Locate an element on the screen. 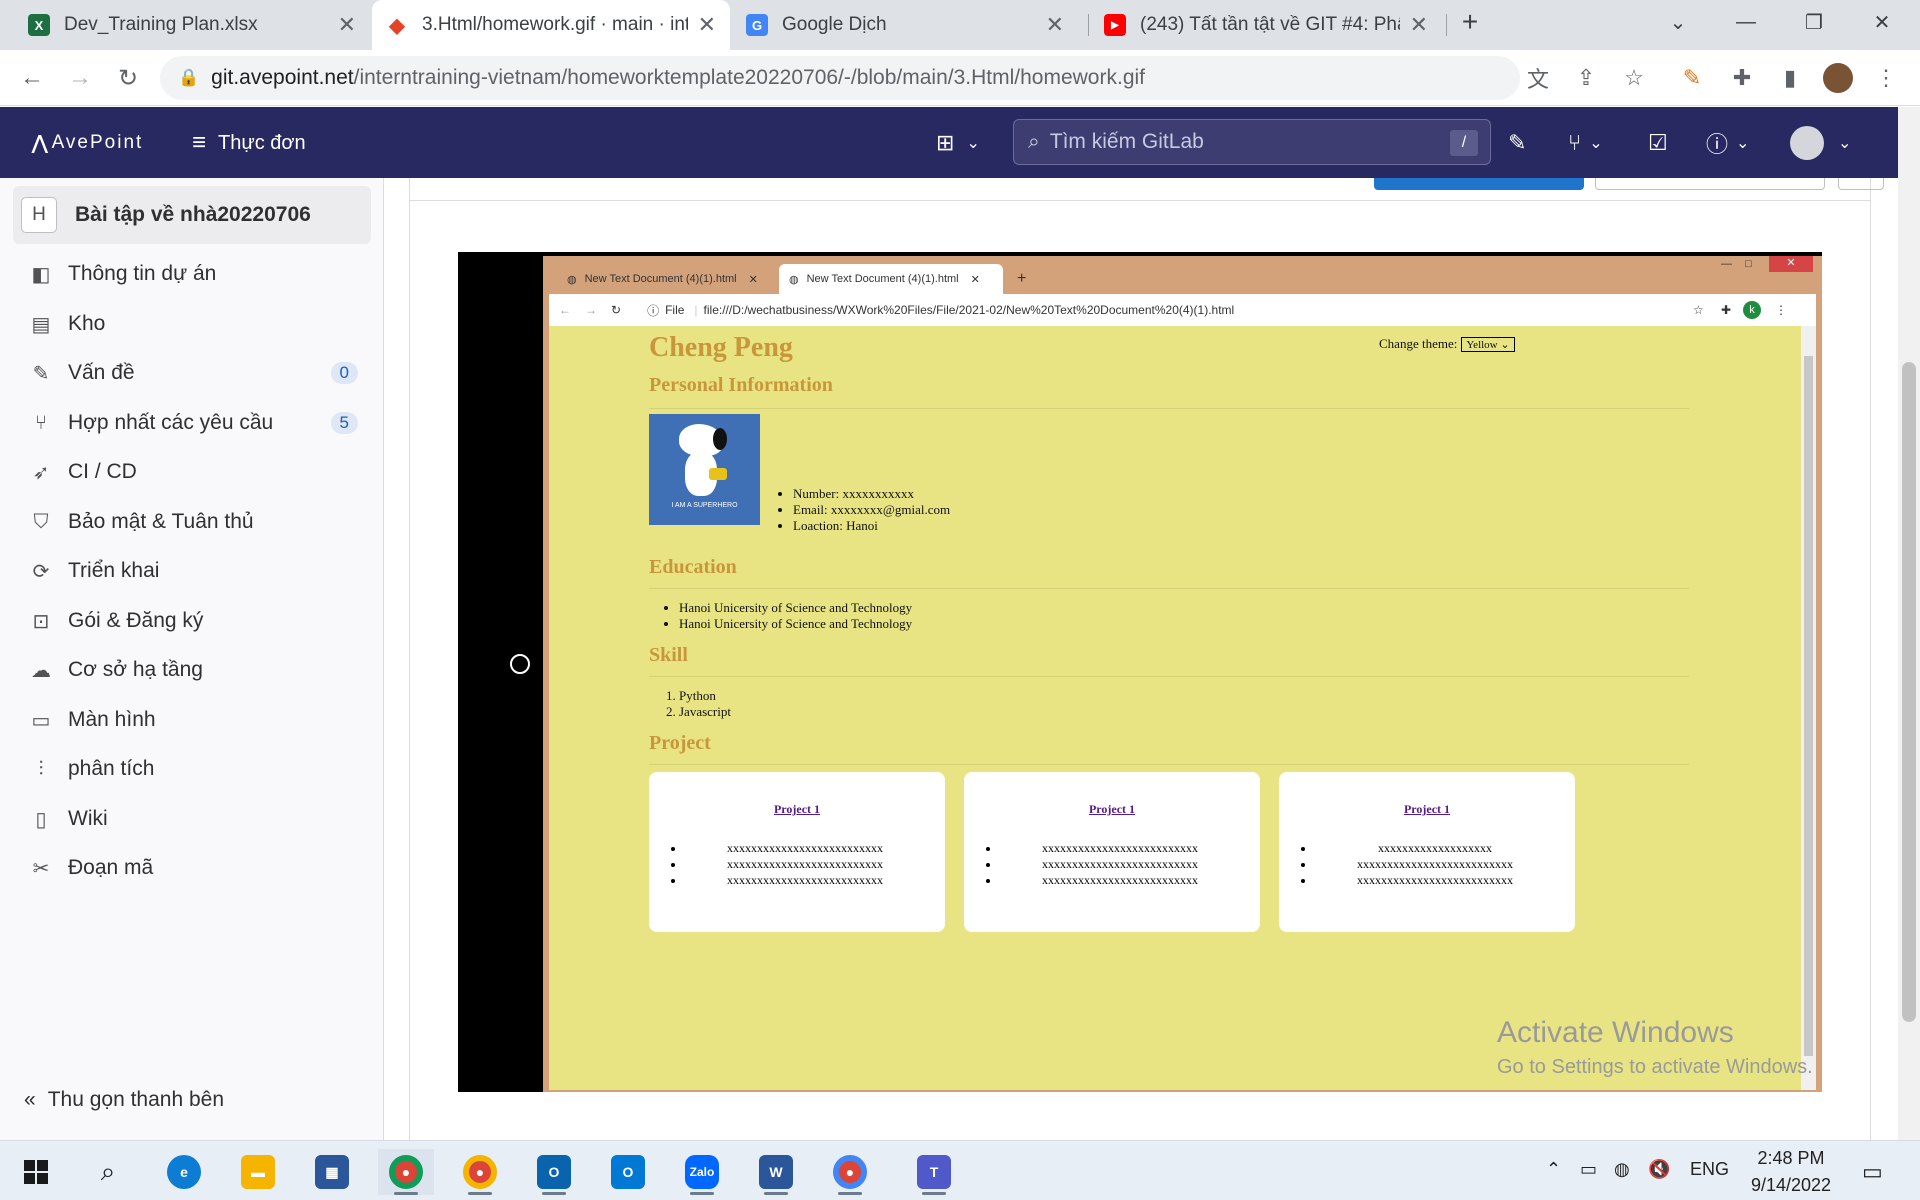 The height and width of the screenshot is (1200, 1920). sidebar-item-label: Bảo mật & Tuân thủ is located at coordinates (161, 521).